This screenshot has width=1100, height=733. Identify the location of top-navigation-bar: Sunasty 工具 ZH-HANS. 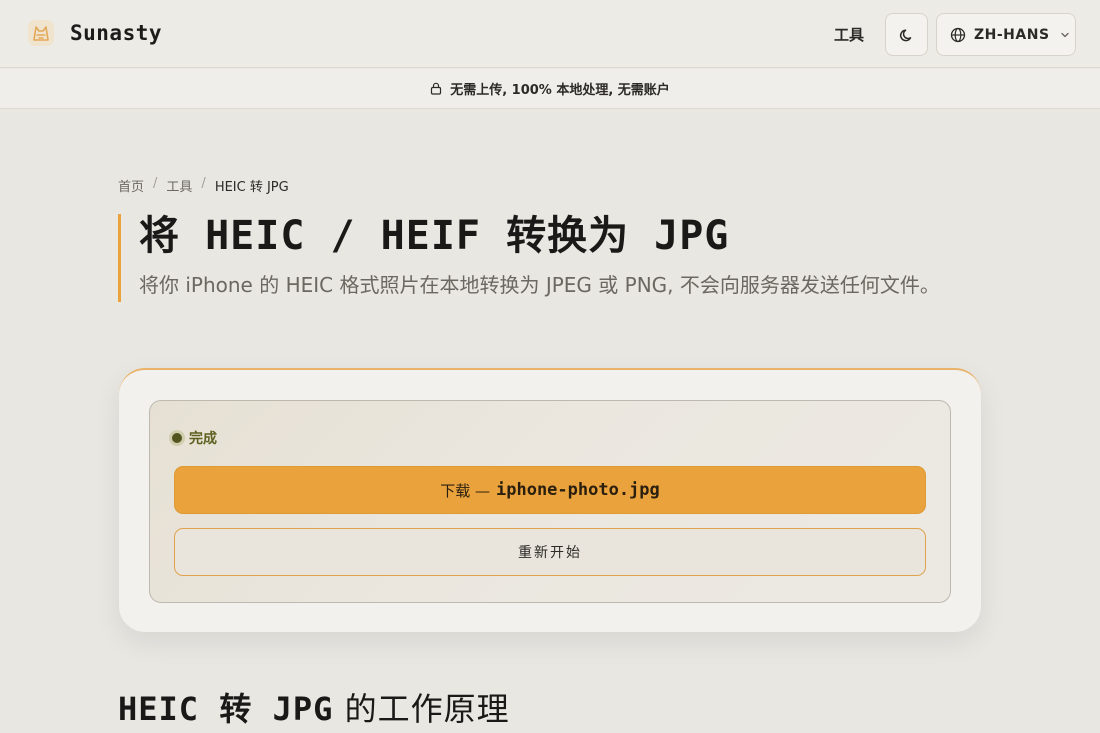
(550, 34).